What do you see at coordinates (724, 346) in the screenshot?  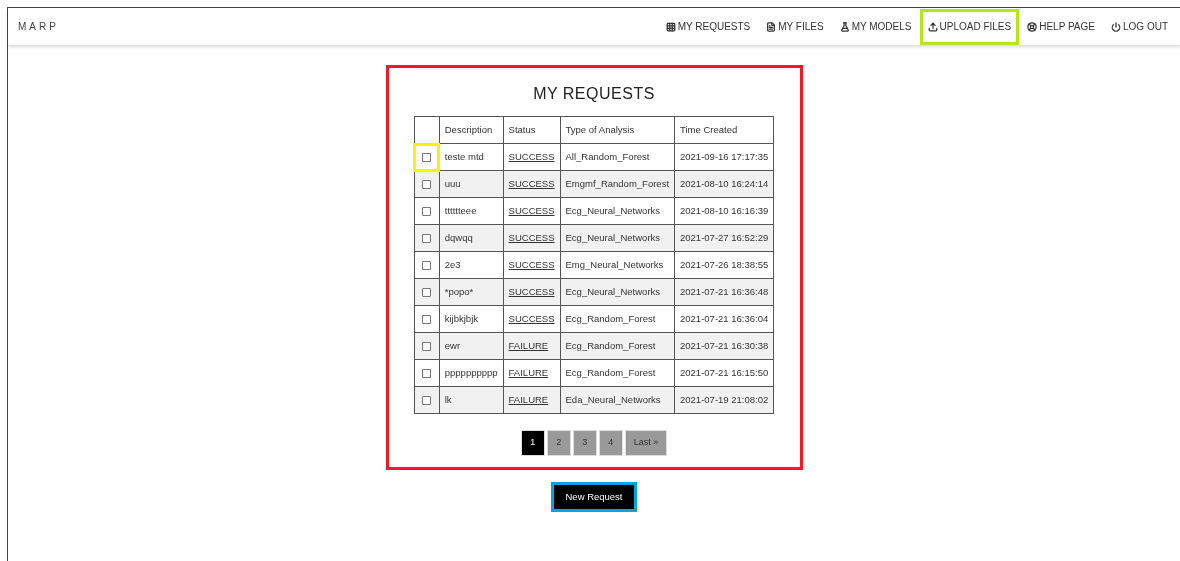 I see `time-cell: 2021-07-21 16:30:38` at bounding box center [724, 346].